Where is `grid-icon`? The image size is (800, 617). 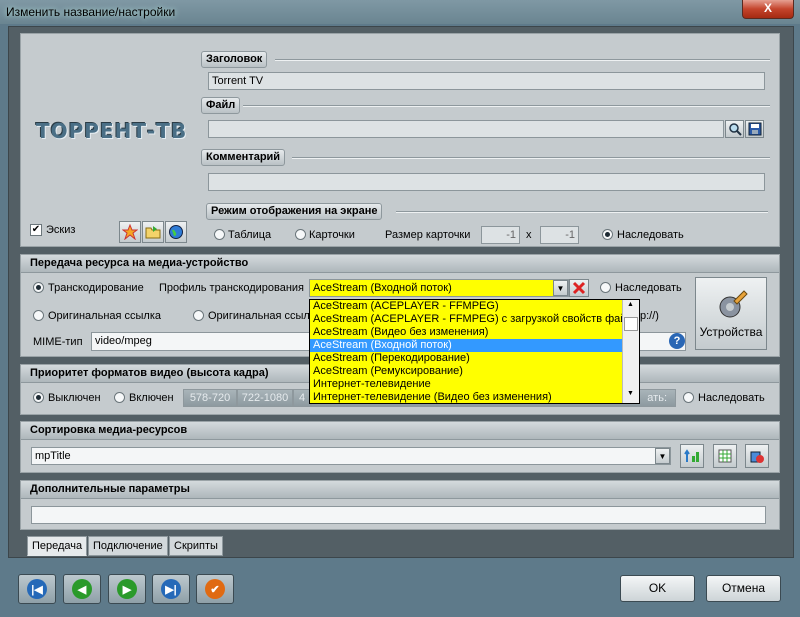 grid-icon is located at coordinates (725, 456).